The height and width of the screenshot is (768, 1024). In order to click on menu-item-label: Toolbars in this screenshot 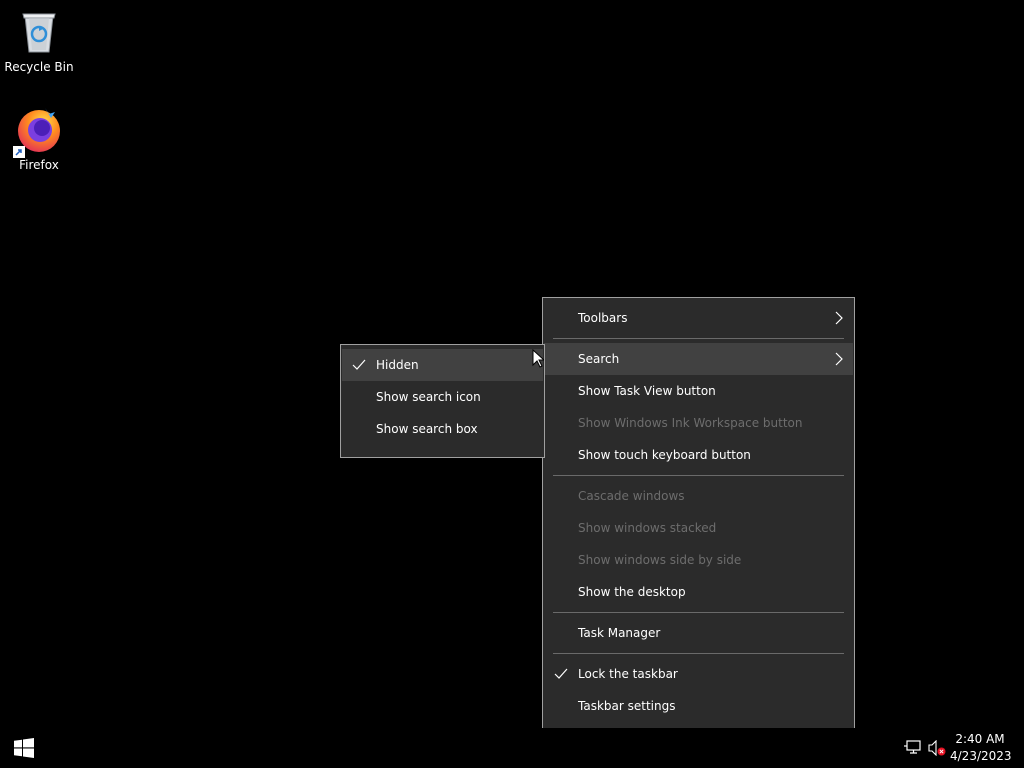, I will do `click(603, 318)`.